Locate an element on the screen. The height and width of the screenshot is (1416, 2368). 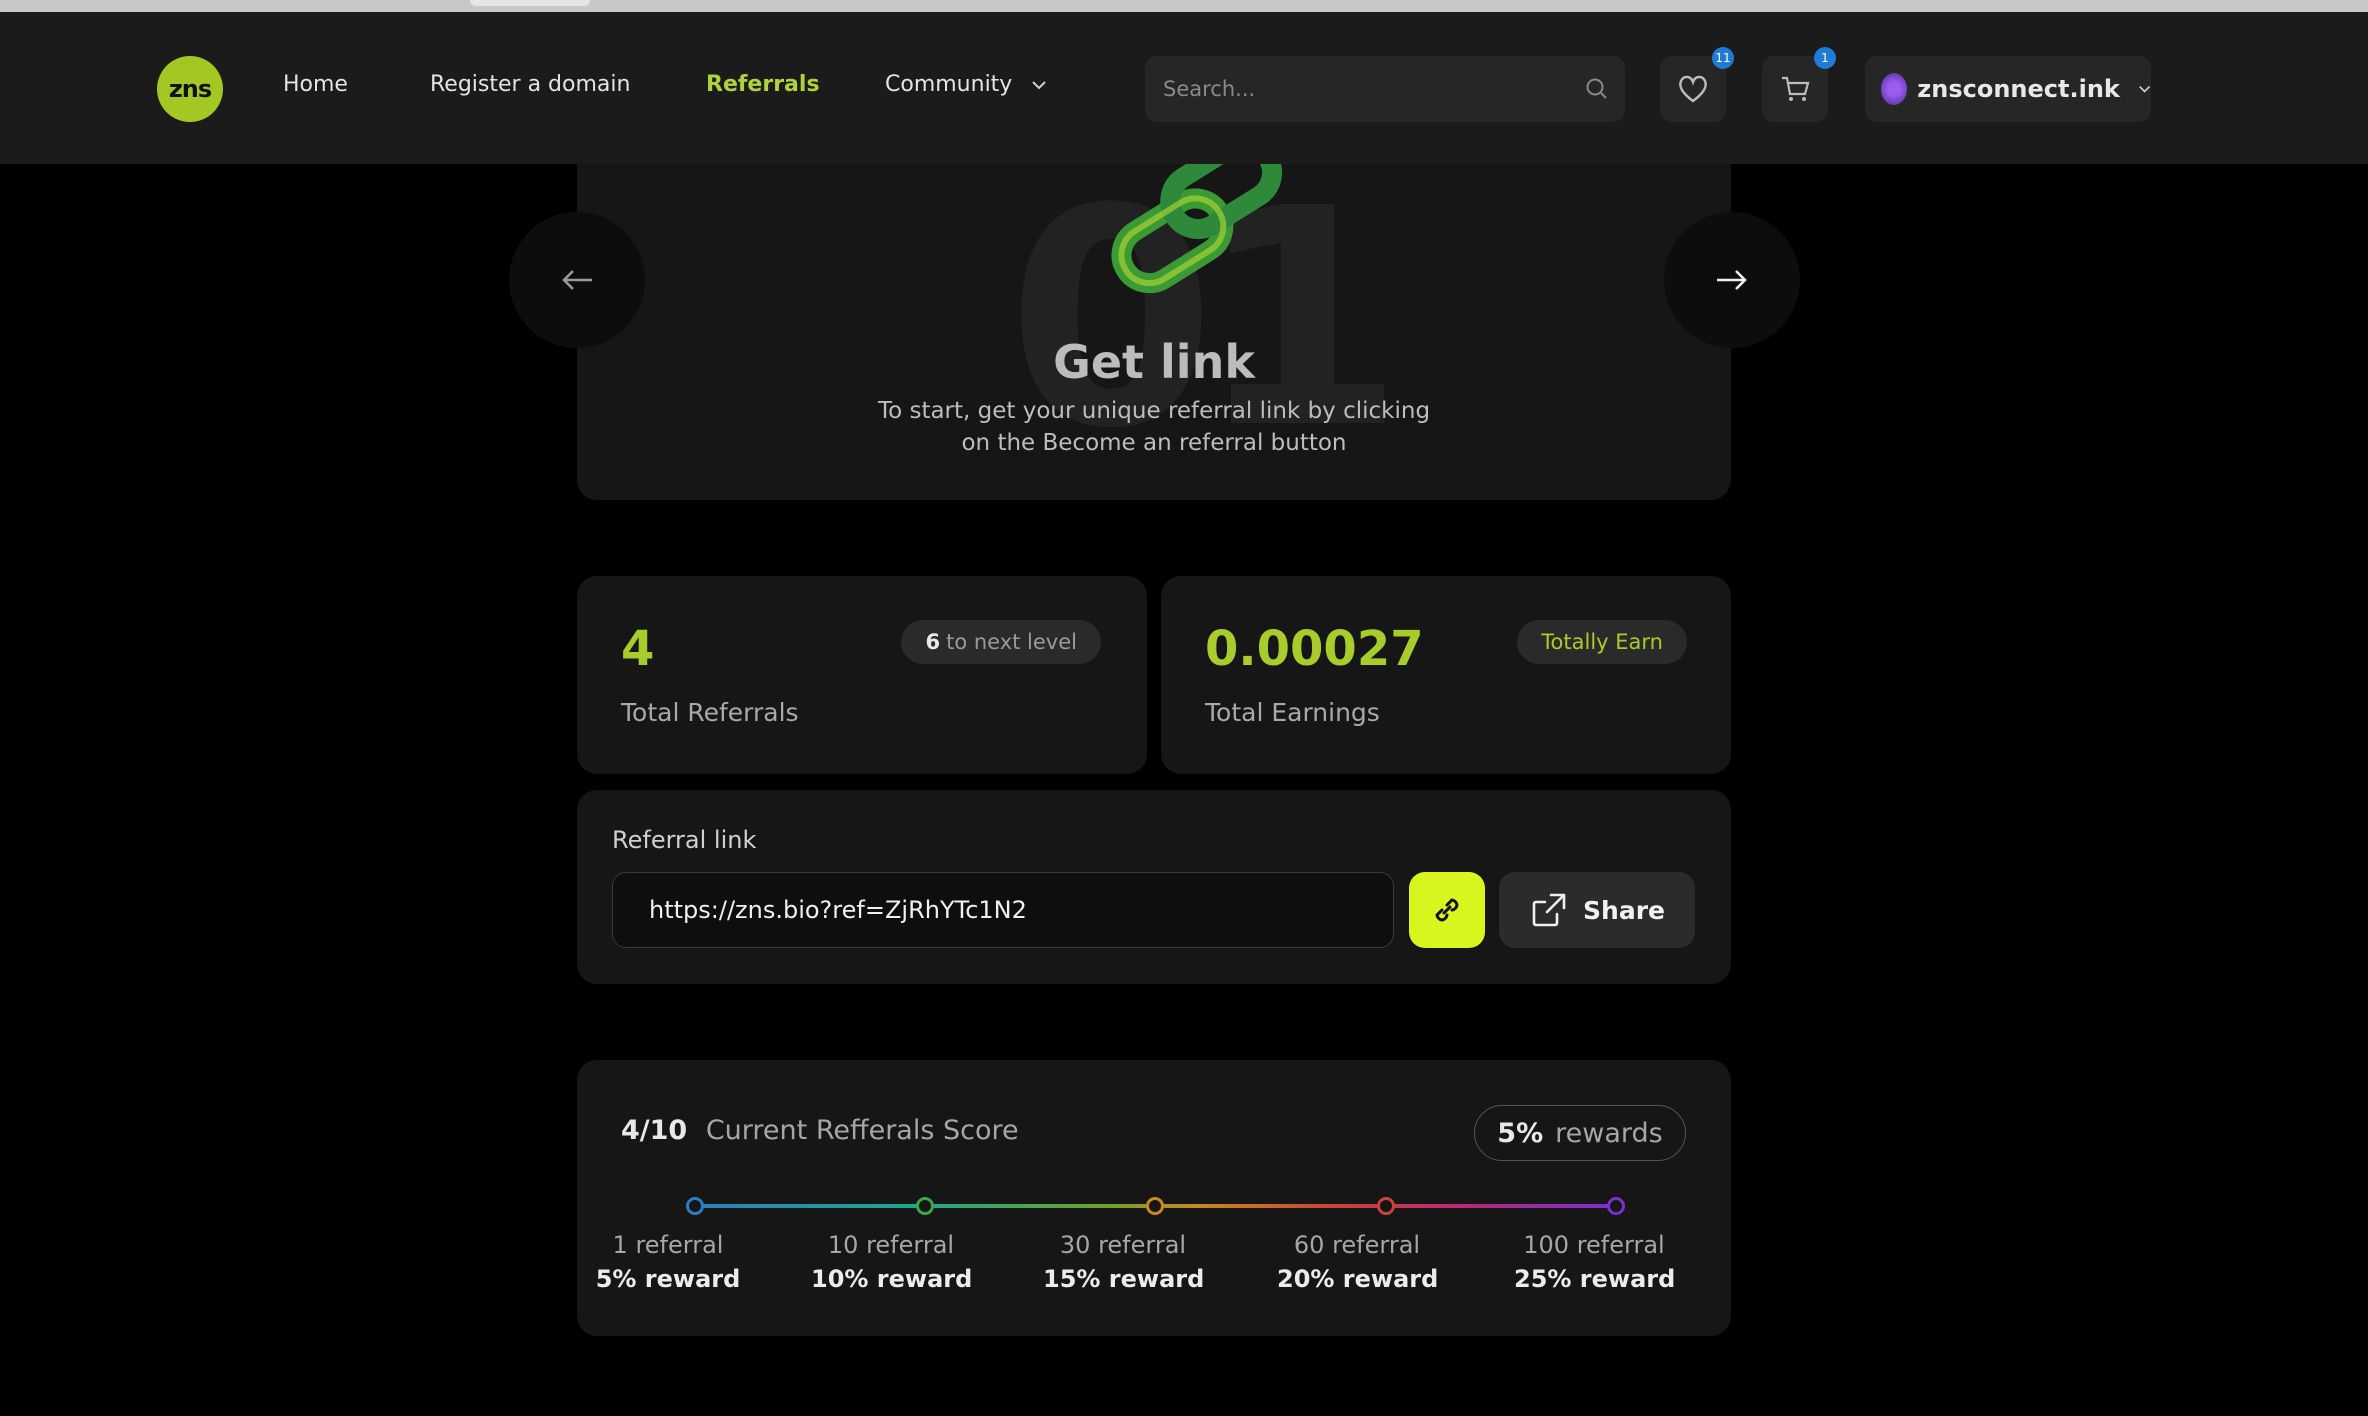
nav-community-label: Community is located at coordinates (949, 84).